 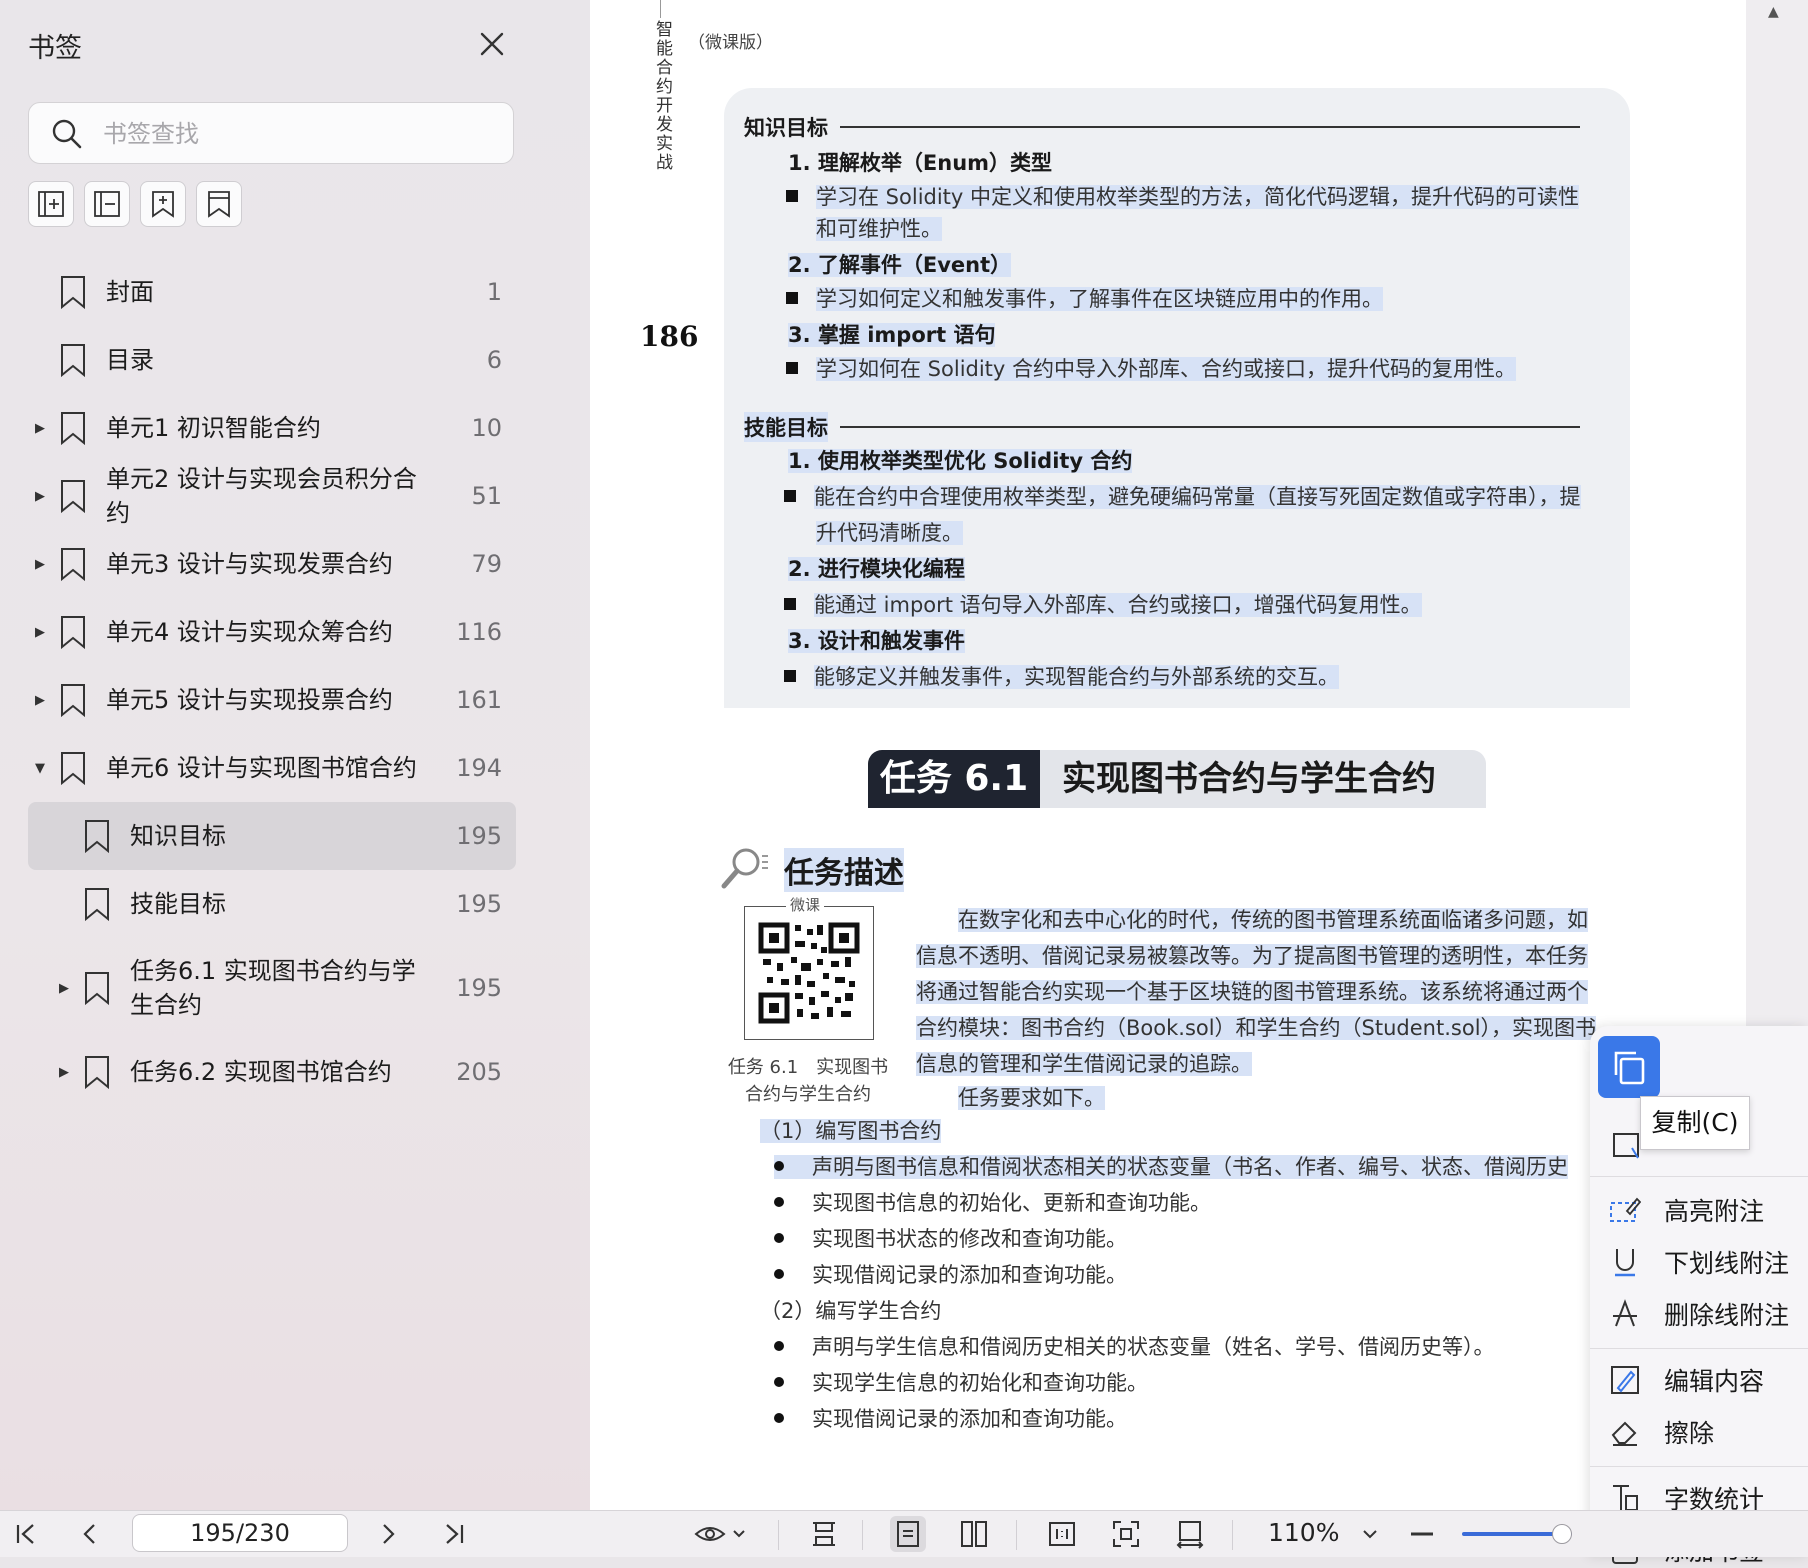 I want to click on single-page-icon, so click(x=908, y=1534).